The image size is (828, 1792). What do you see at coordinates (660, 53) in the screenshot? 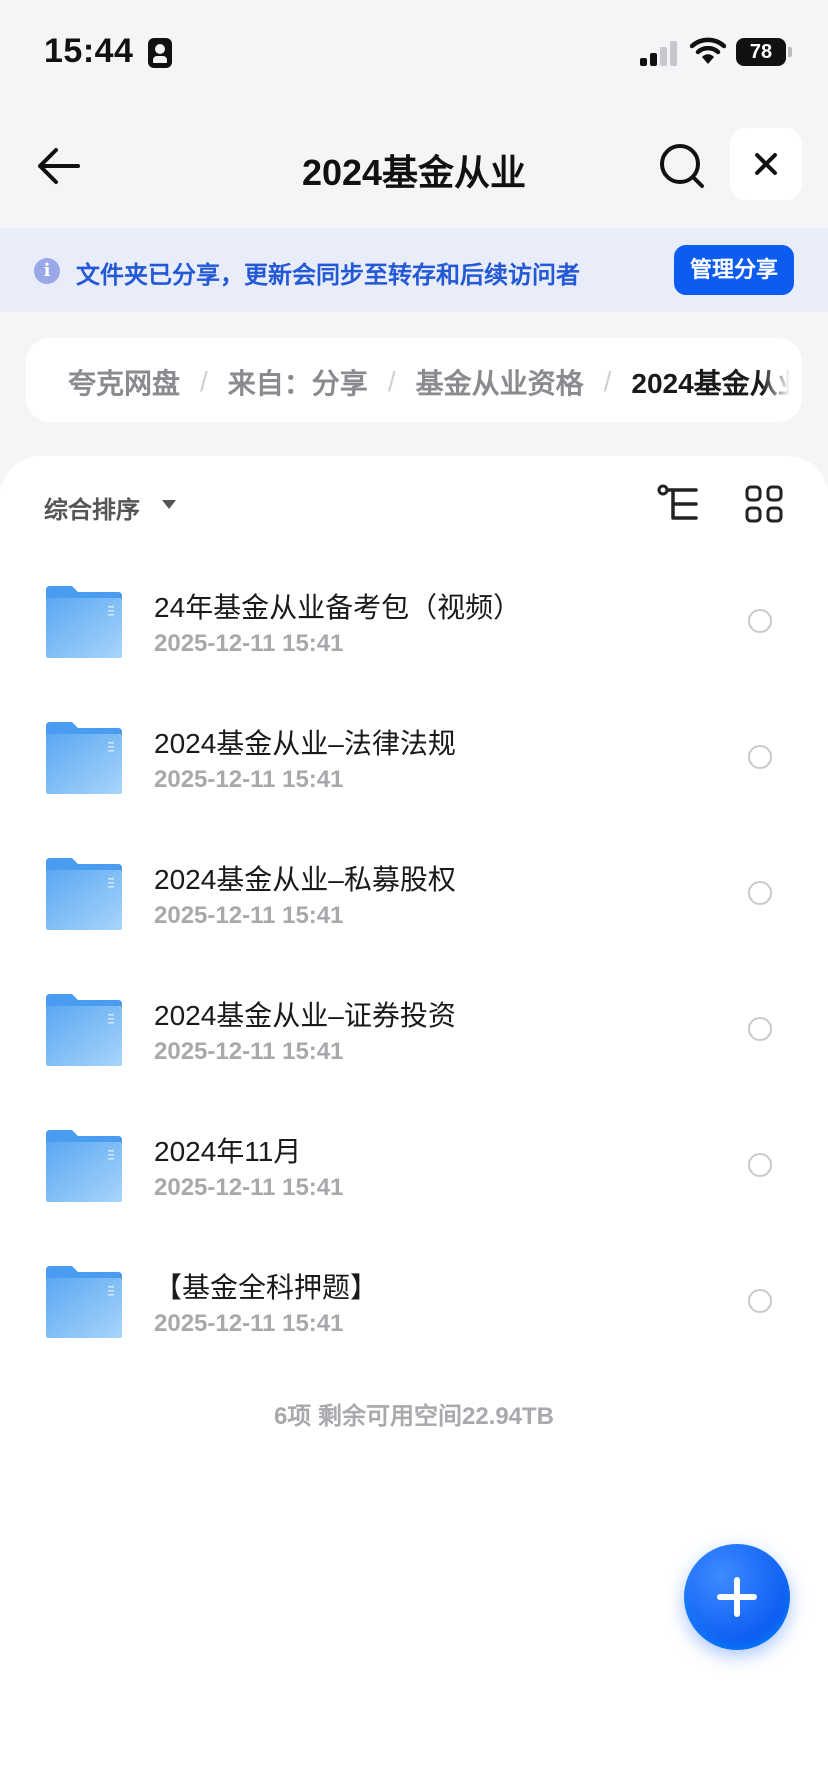
I see `cellular-signal-icon` at bounding box center [660, 53].